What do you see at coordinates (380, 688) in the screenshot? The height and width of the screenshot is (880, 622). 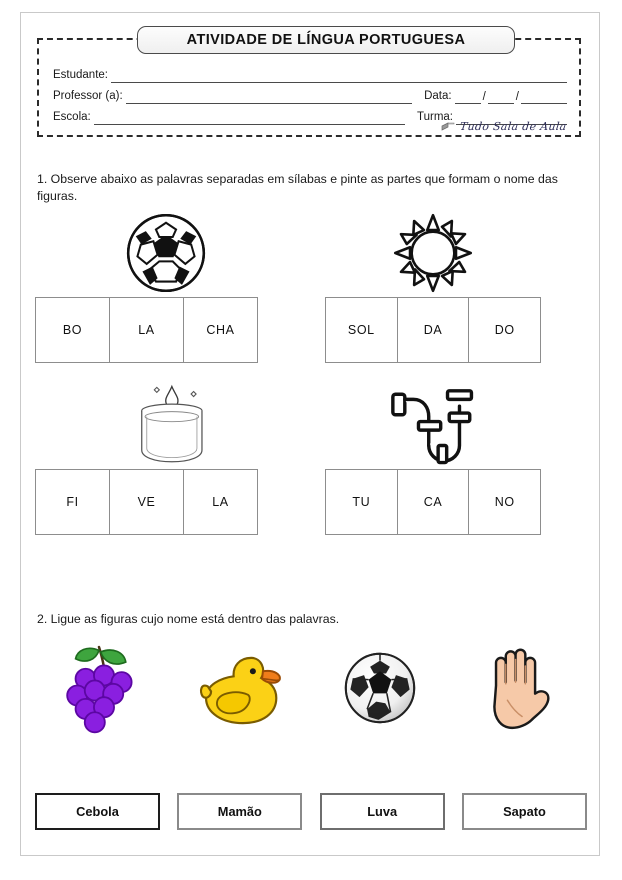 I see `soccer-ball-icon` at bounding box center [380, 688].